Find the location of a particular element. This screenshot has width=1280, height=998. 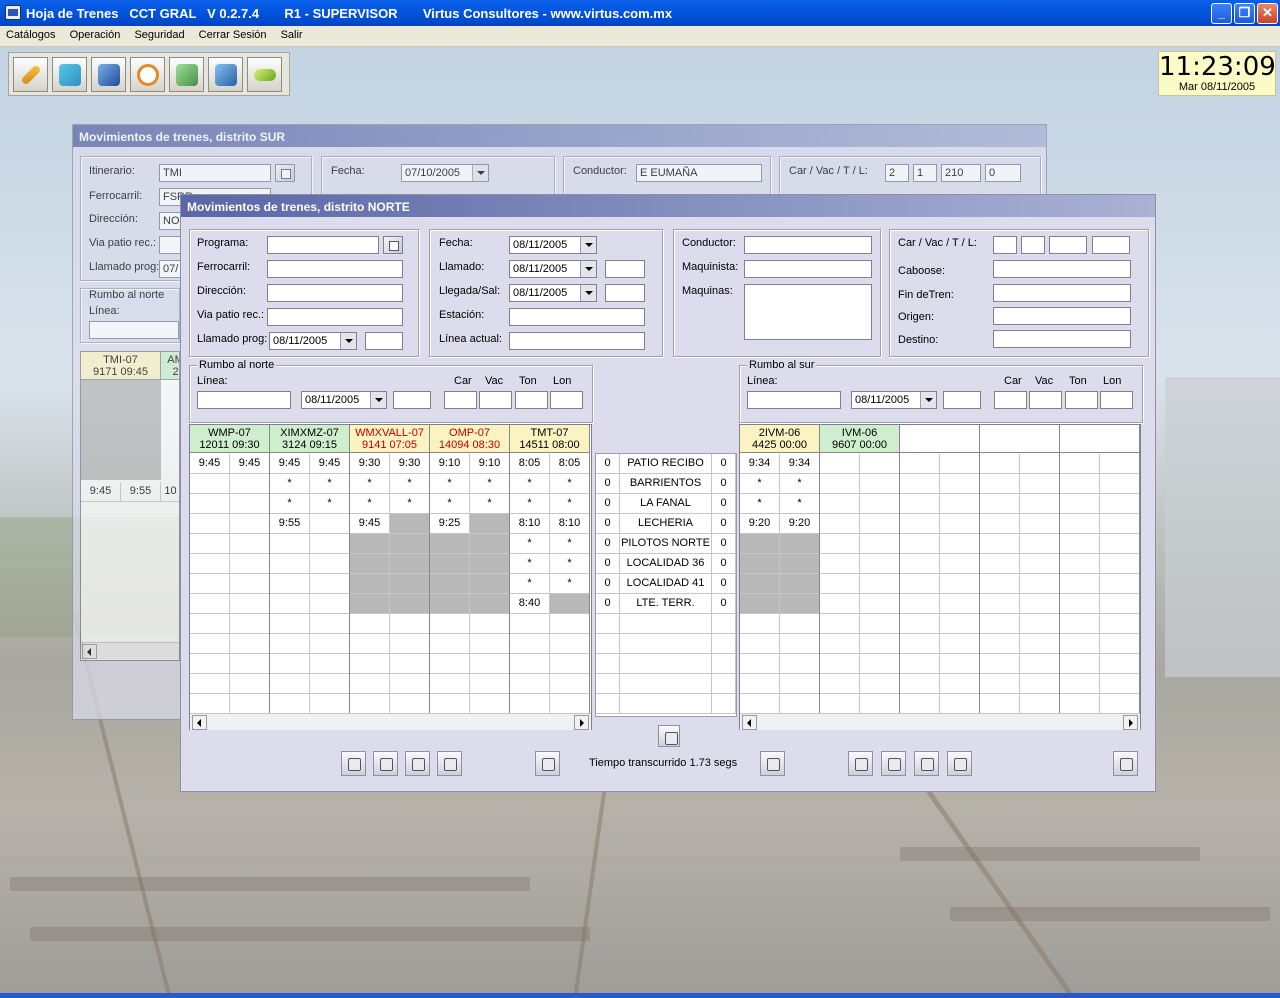

rumbo-norte-car-field is located at coordinates (460, 400).